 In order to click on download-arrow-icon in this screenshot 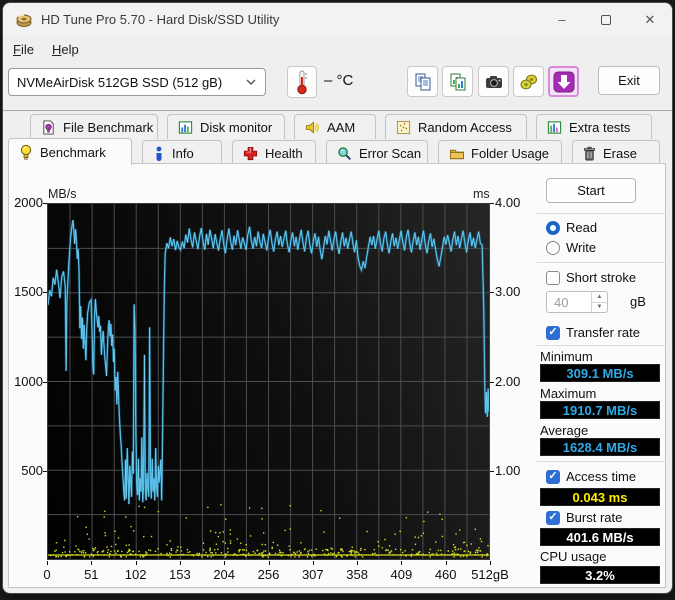, I will do `click(563, 81)`.